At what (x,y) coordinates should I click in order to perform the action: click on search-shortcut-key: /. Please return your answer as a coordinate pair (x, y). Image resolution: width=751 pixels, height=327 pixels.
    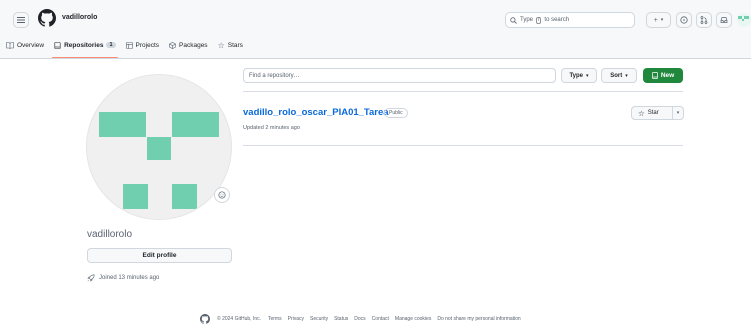
    Looking at the image, I should click on (539, 20).